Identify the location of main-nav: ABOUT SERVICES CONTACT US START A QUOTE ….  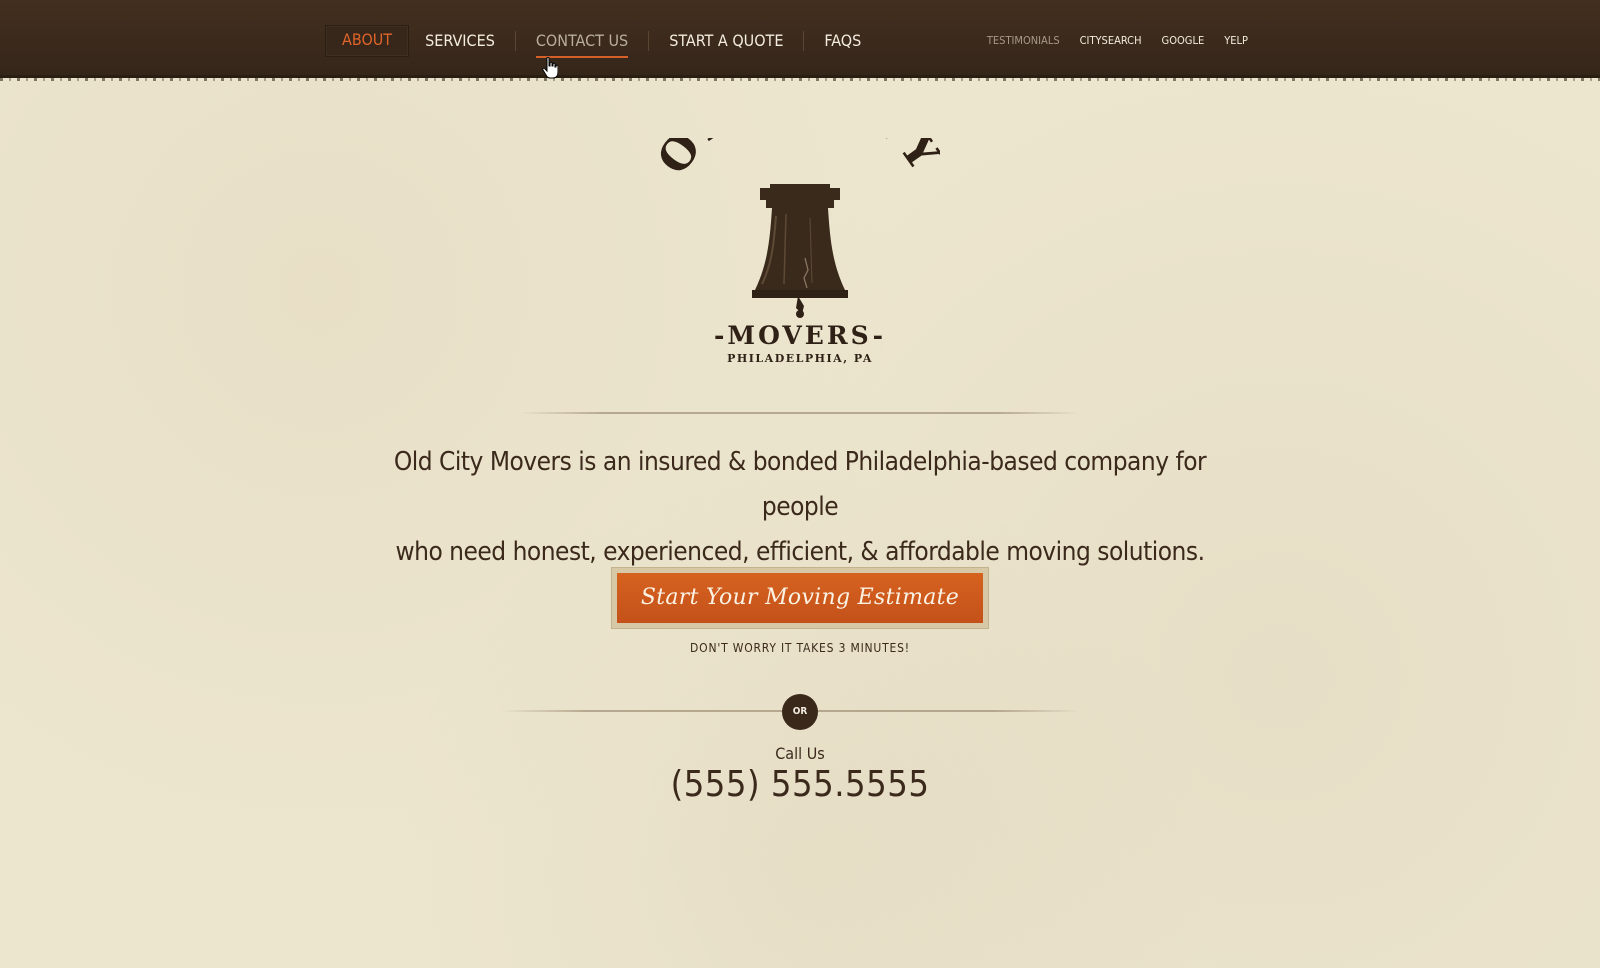
(601, 41).